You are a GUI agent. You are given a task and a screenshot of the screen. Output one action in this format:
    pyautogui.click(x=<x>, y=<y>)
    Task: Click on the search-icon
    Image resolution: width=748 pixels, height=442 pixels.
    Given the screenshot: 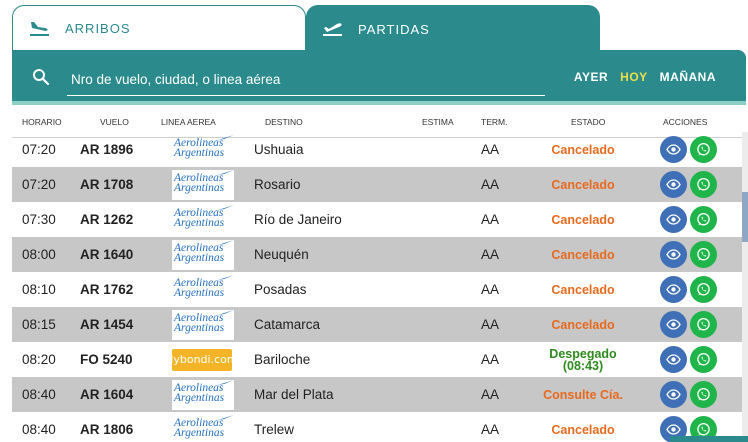 What is the action you would take?
    pyautogui.click(x=41, y=77)
    